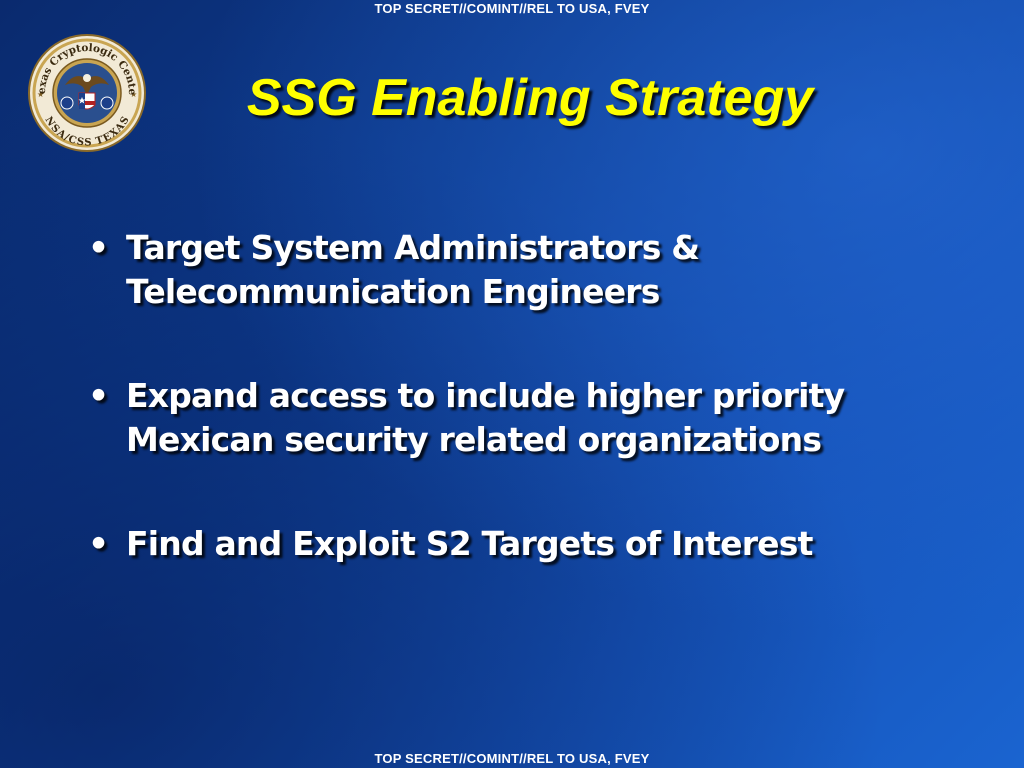 This screenshot has width=1024, height=768. I want to click on classification-banner-bottom: TOP SECRET//COMINT//REL TO USA, FVEY, so click(512, 758).